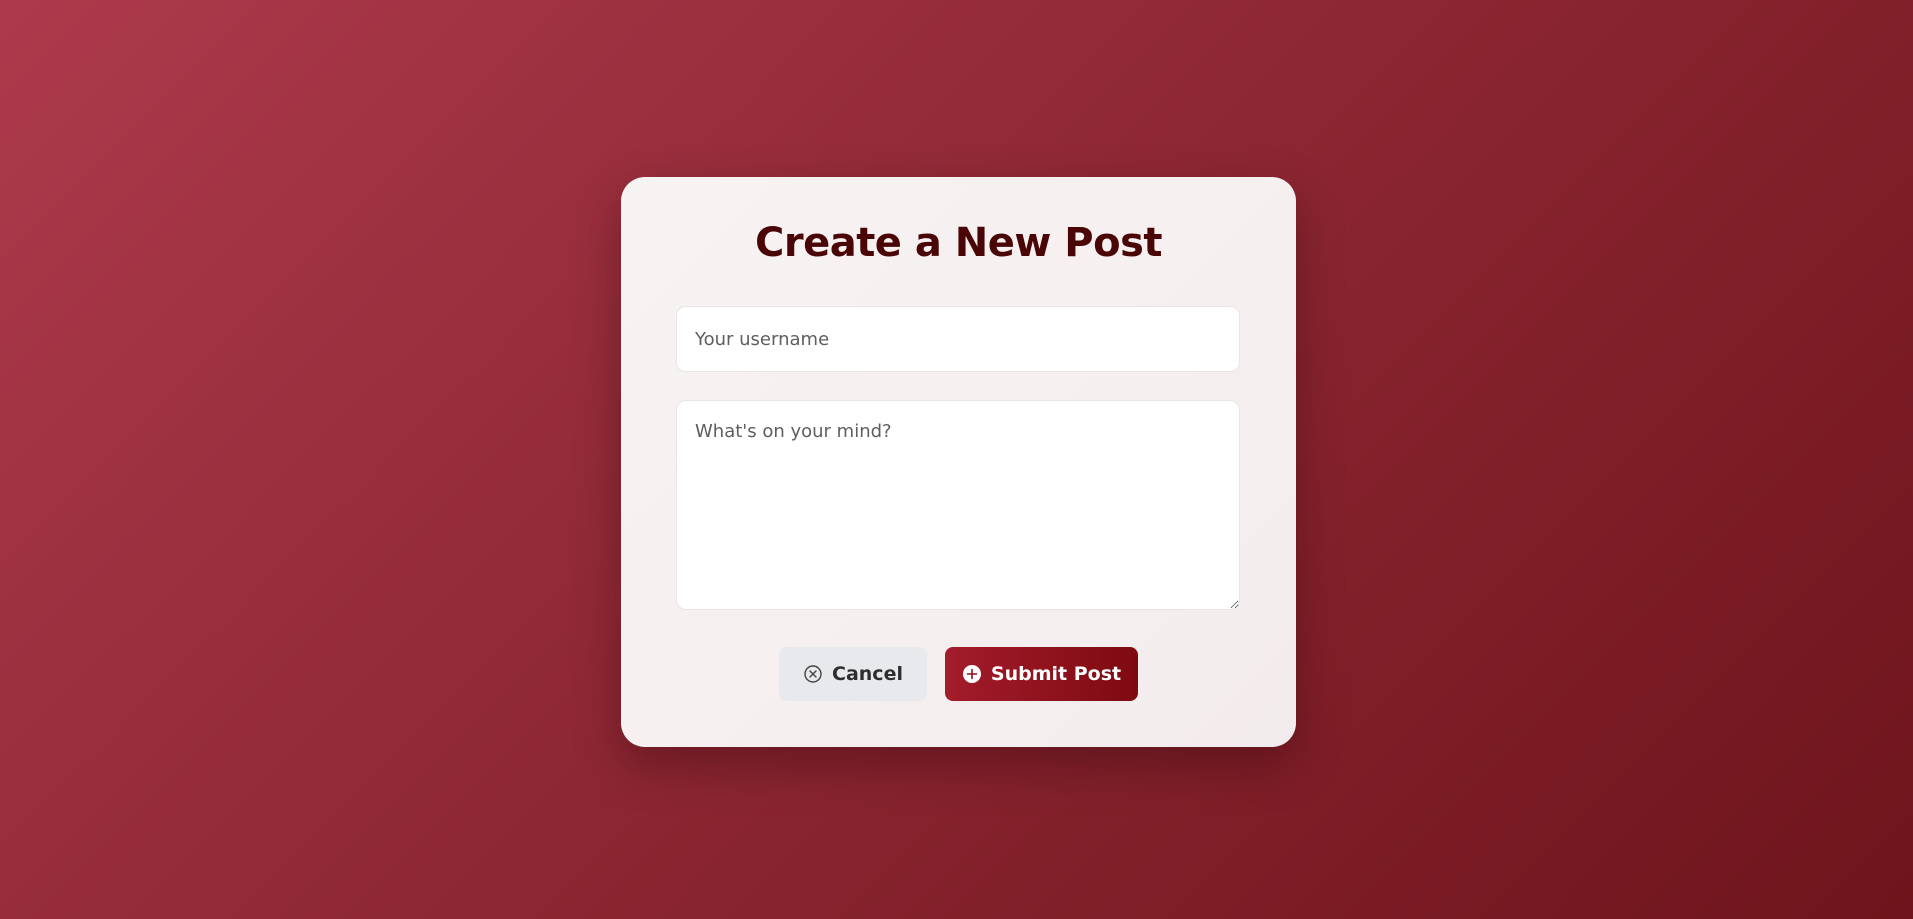 This screenshot has width=1913, height=919. Describe the element at coordinates (1056, 674) in the screenshot. I see `submit-button-label: Submit Post` at that location.